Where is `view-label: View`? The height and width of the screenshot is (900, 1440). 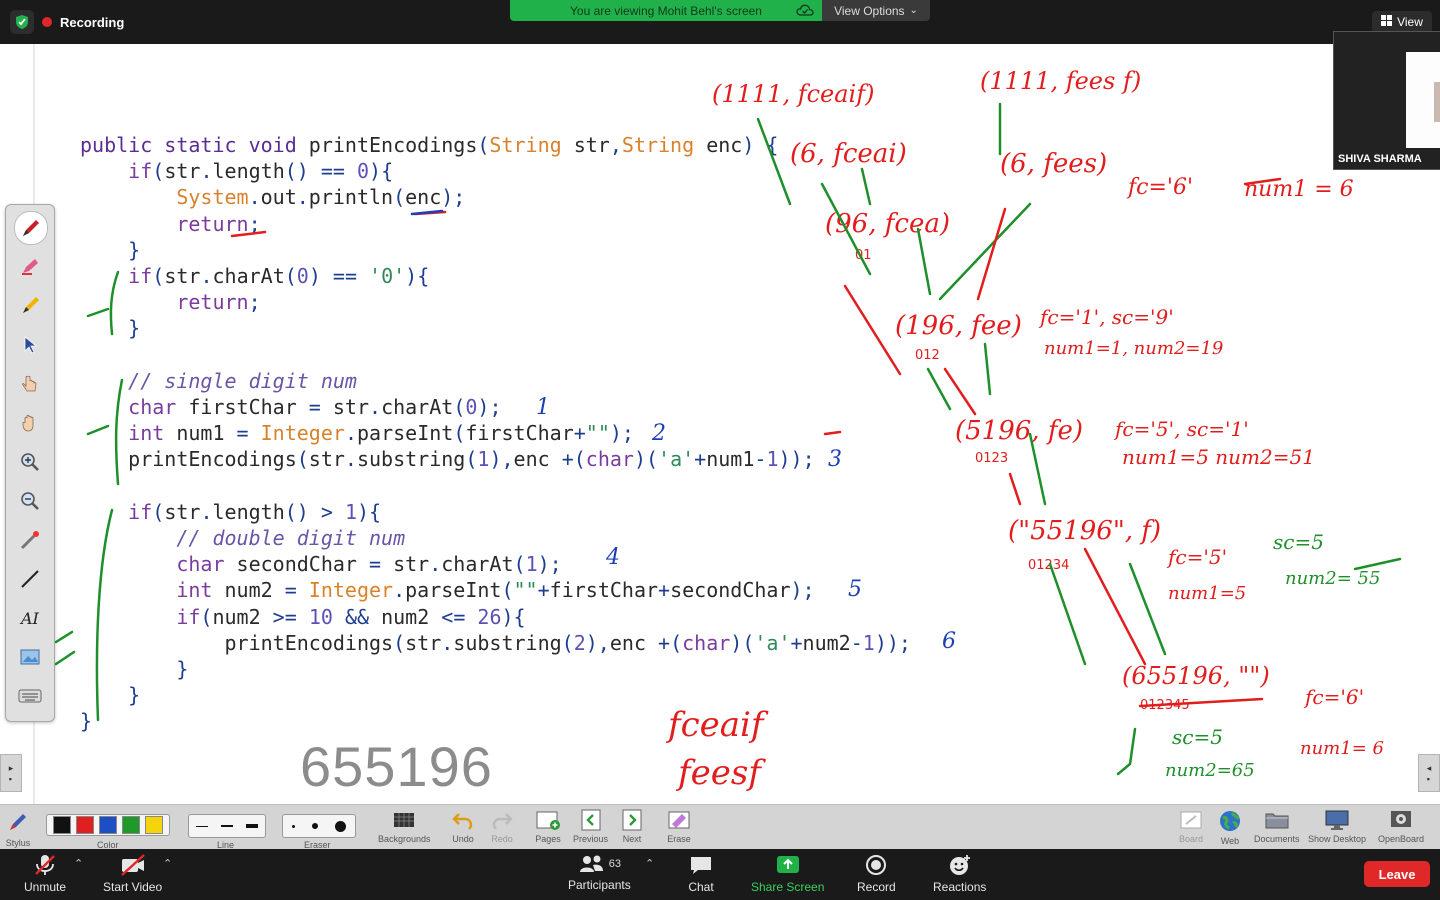
view-label: View is located at coordinates (1410, 22).